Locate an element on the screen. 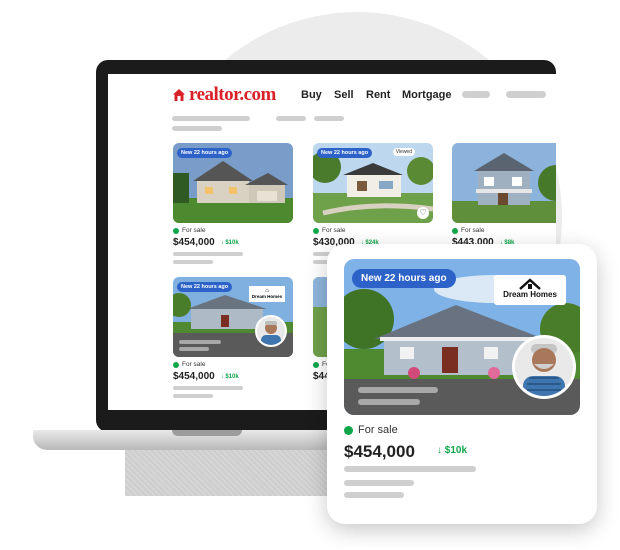 The width and height of the screenshot is (620, 550). logo-text: realtor.com is located at coordinates (232, 94).